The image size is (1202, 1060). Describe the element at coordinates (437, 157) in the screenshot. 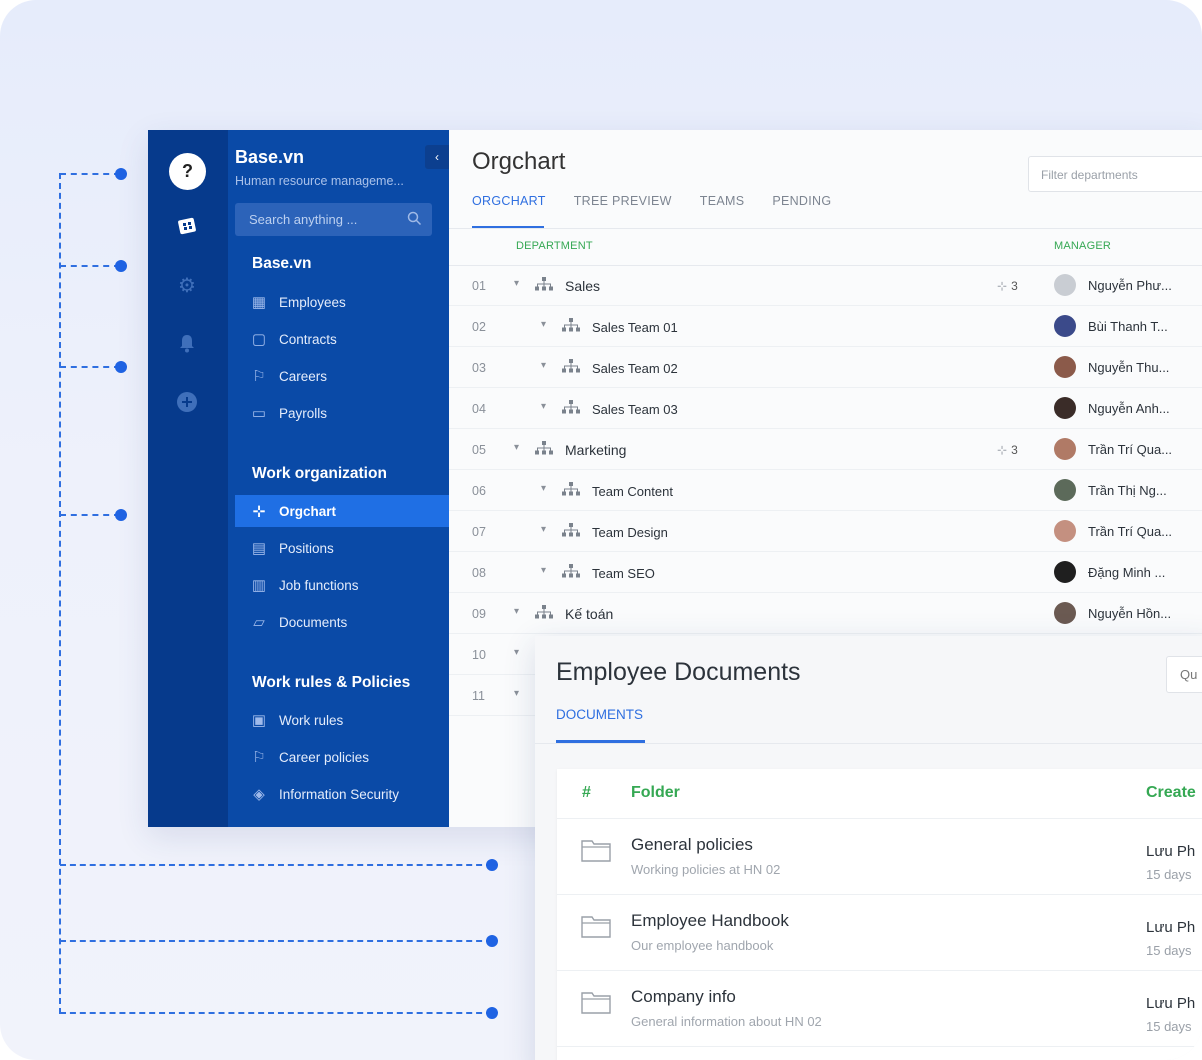

I see `collapse-sidebar-button: ‹` at that location.